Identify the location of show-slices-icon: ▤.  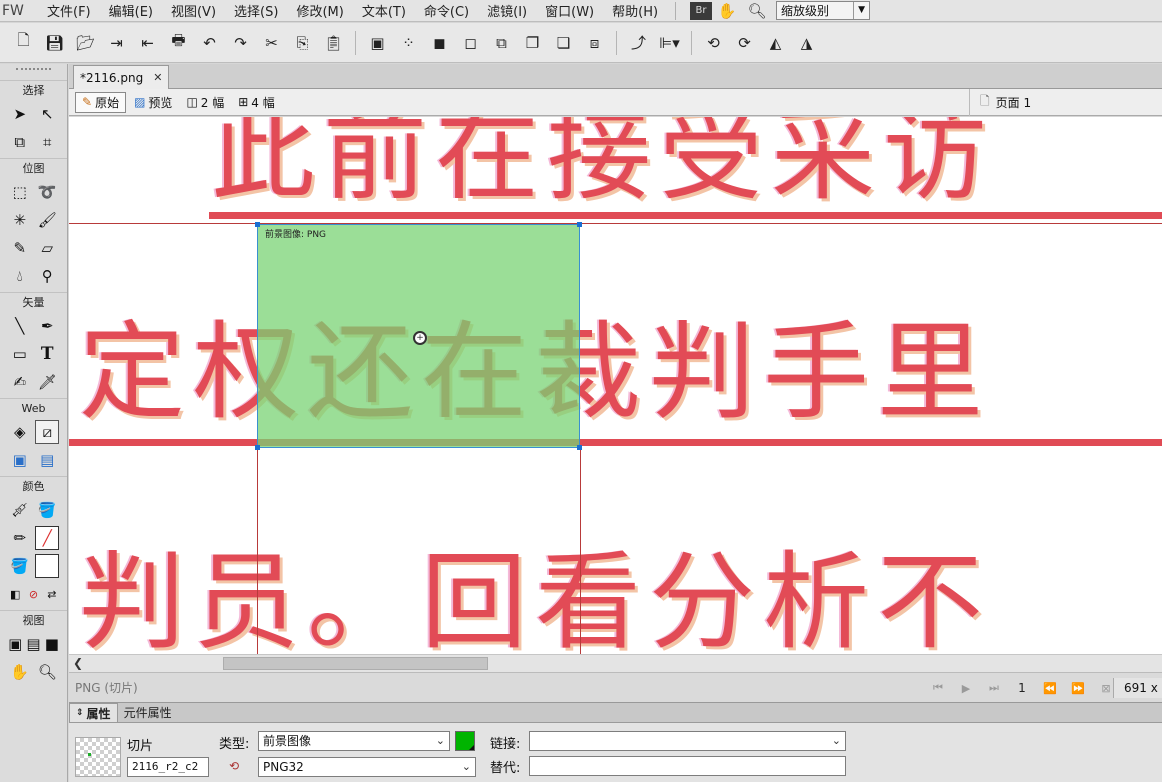
(47, 460).